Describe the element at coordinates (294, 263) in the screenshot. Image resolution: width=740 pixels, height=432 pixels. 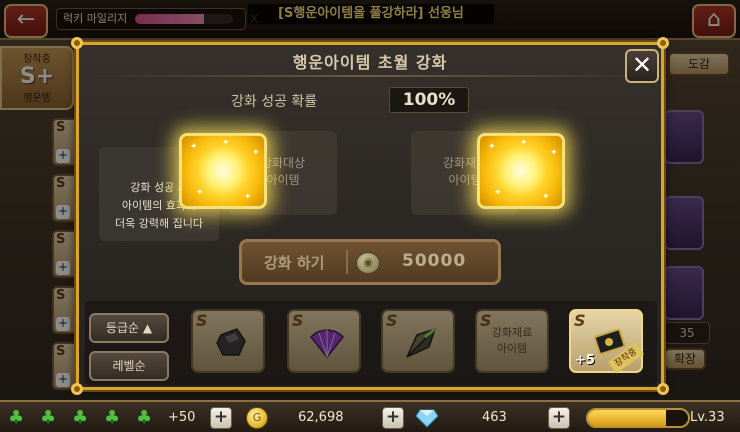
I see `enhance-button-label: 강화 하기` at that location.